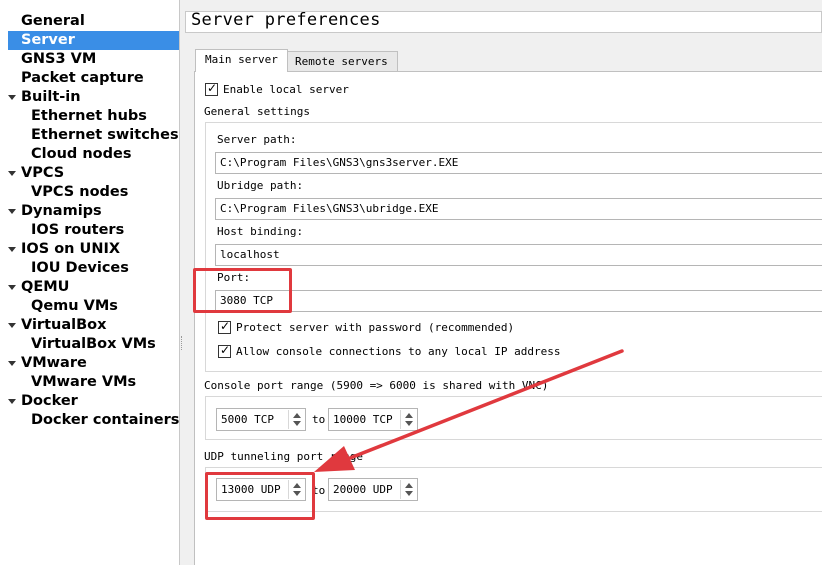  What do you see at coordinates (89, 116) in the screenshot?
I see `sidebar-item-ethernet-hubs: Ethernet hubs` at bounding box center [89, 116].